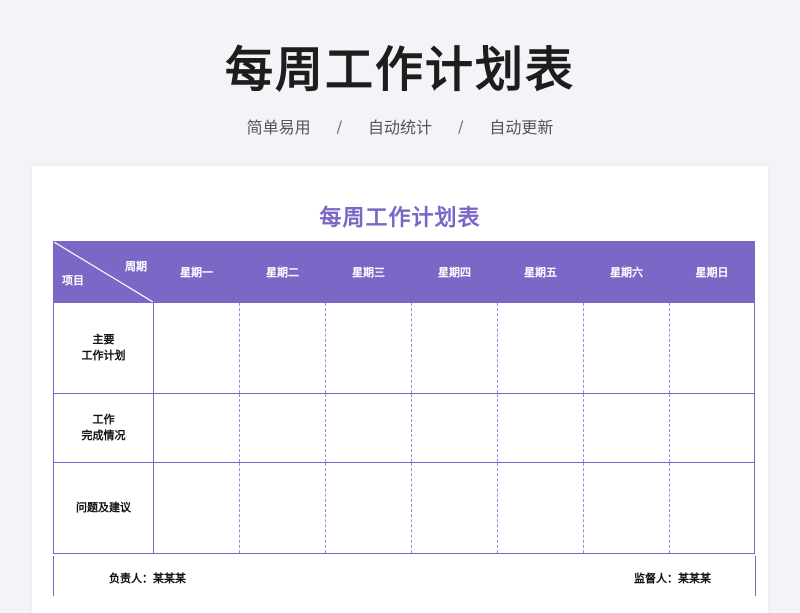 This screenshot has height=613, width=800. I want to click on signature-footer: 负责人：某某某 监督人：某某某, so click(404, 576).